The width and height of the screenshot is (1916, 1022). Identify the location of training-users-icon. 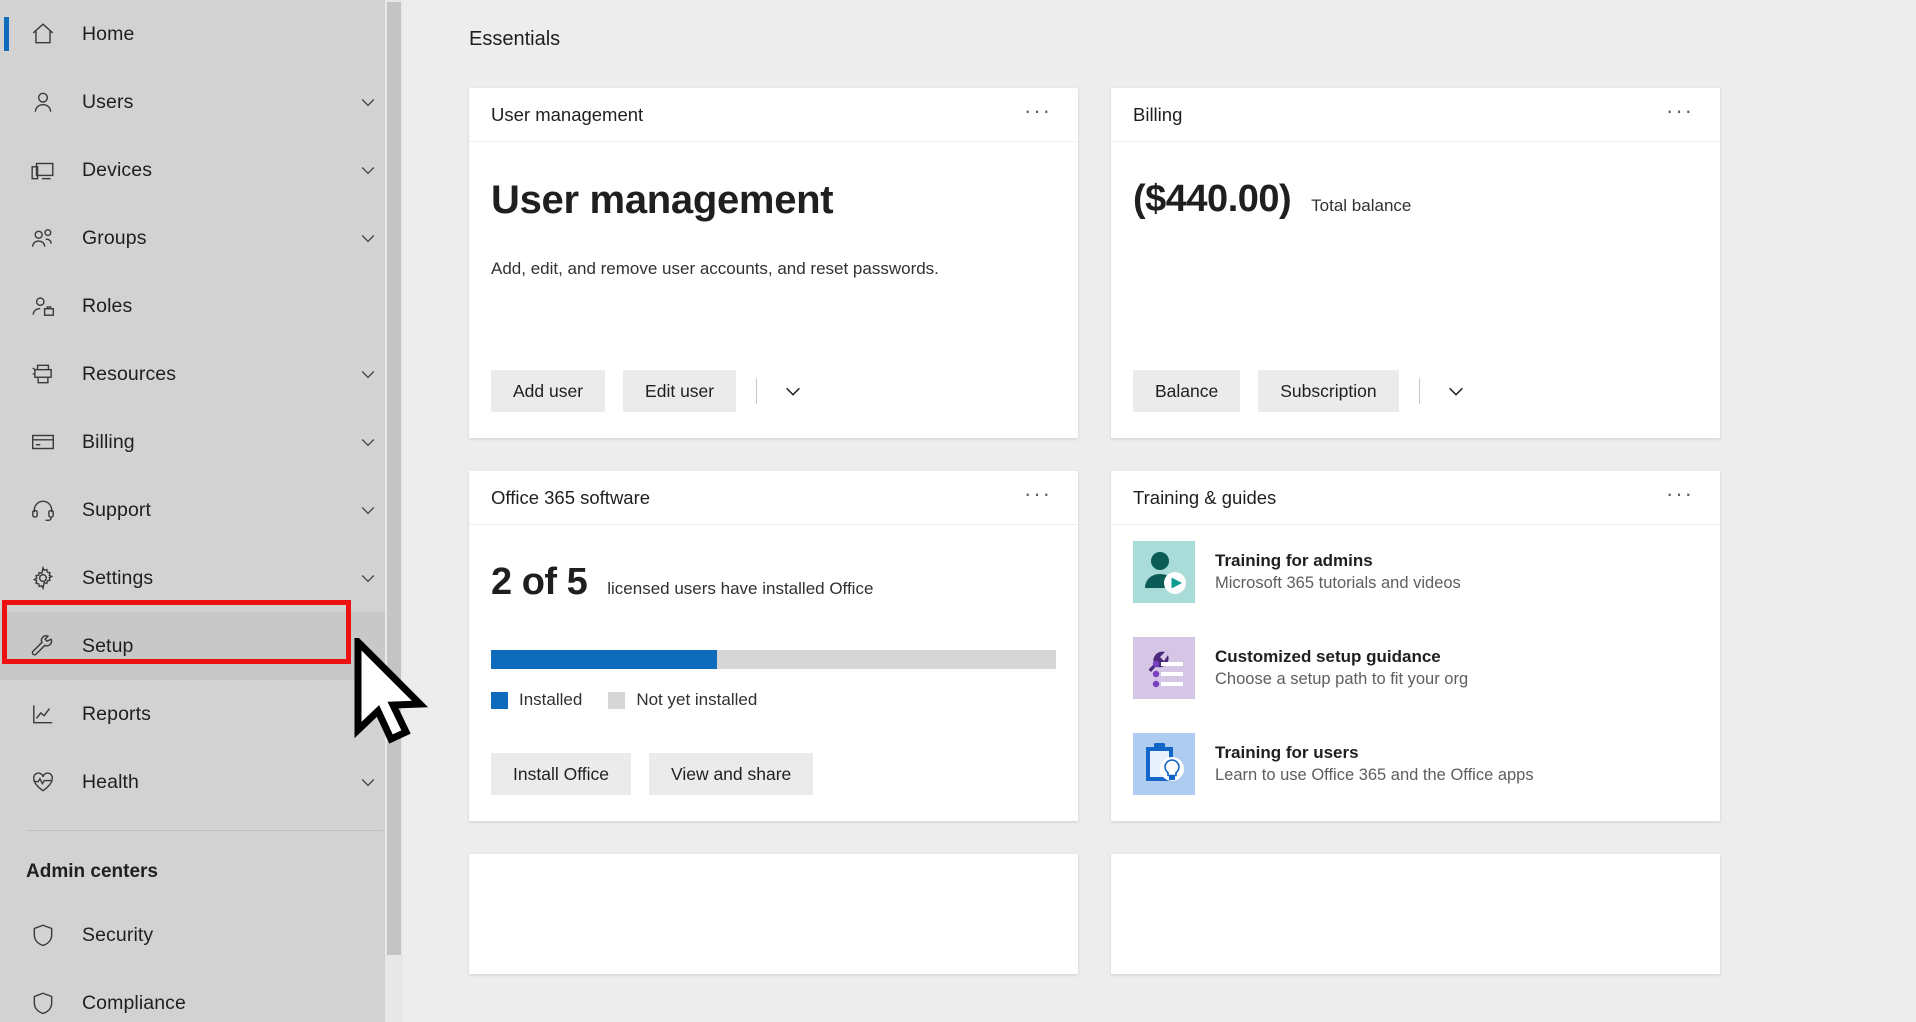
(1164, 764).